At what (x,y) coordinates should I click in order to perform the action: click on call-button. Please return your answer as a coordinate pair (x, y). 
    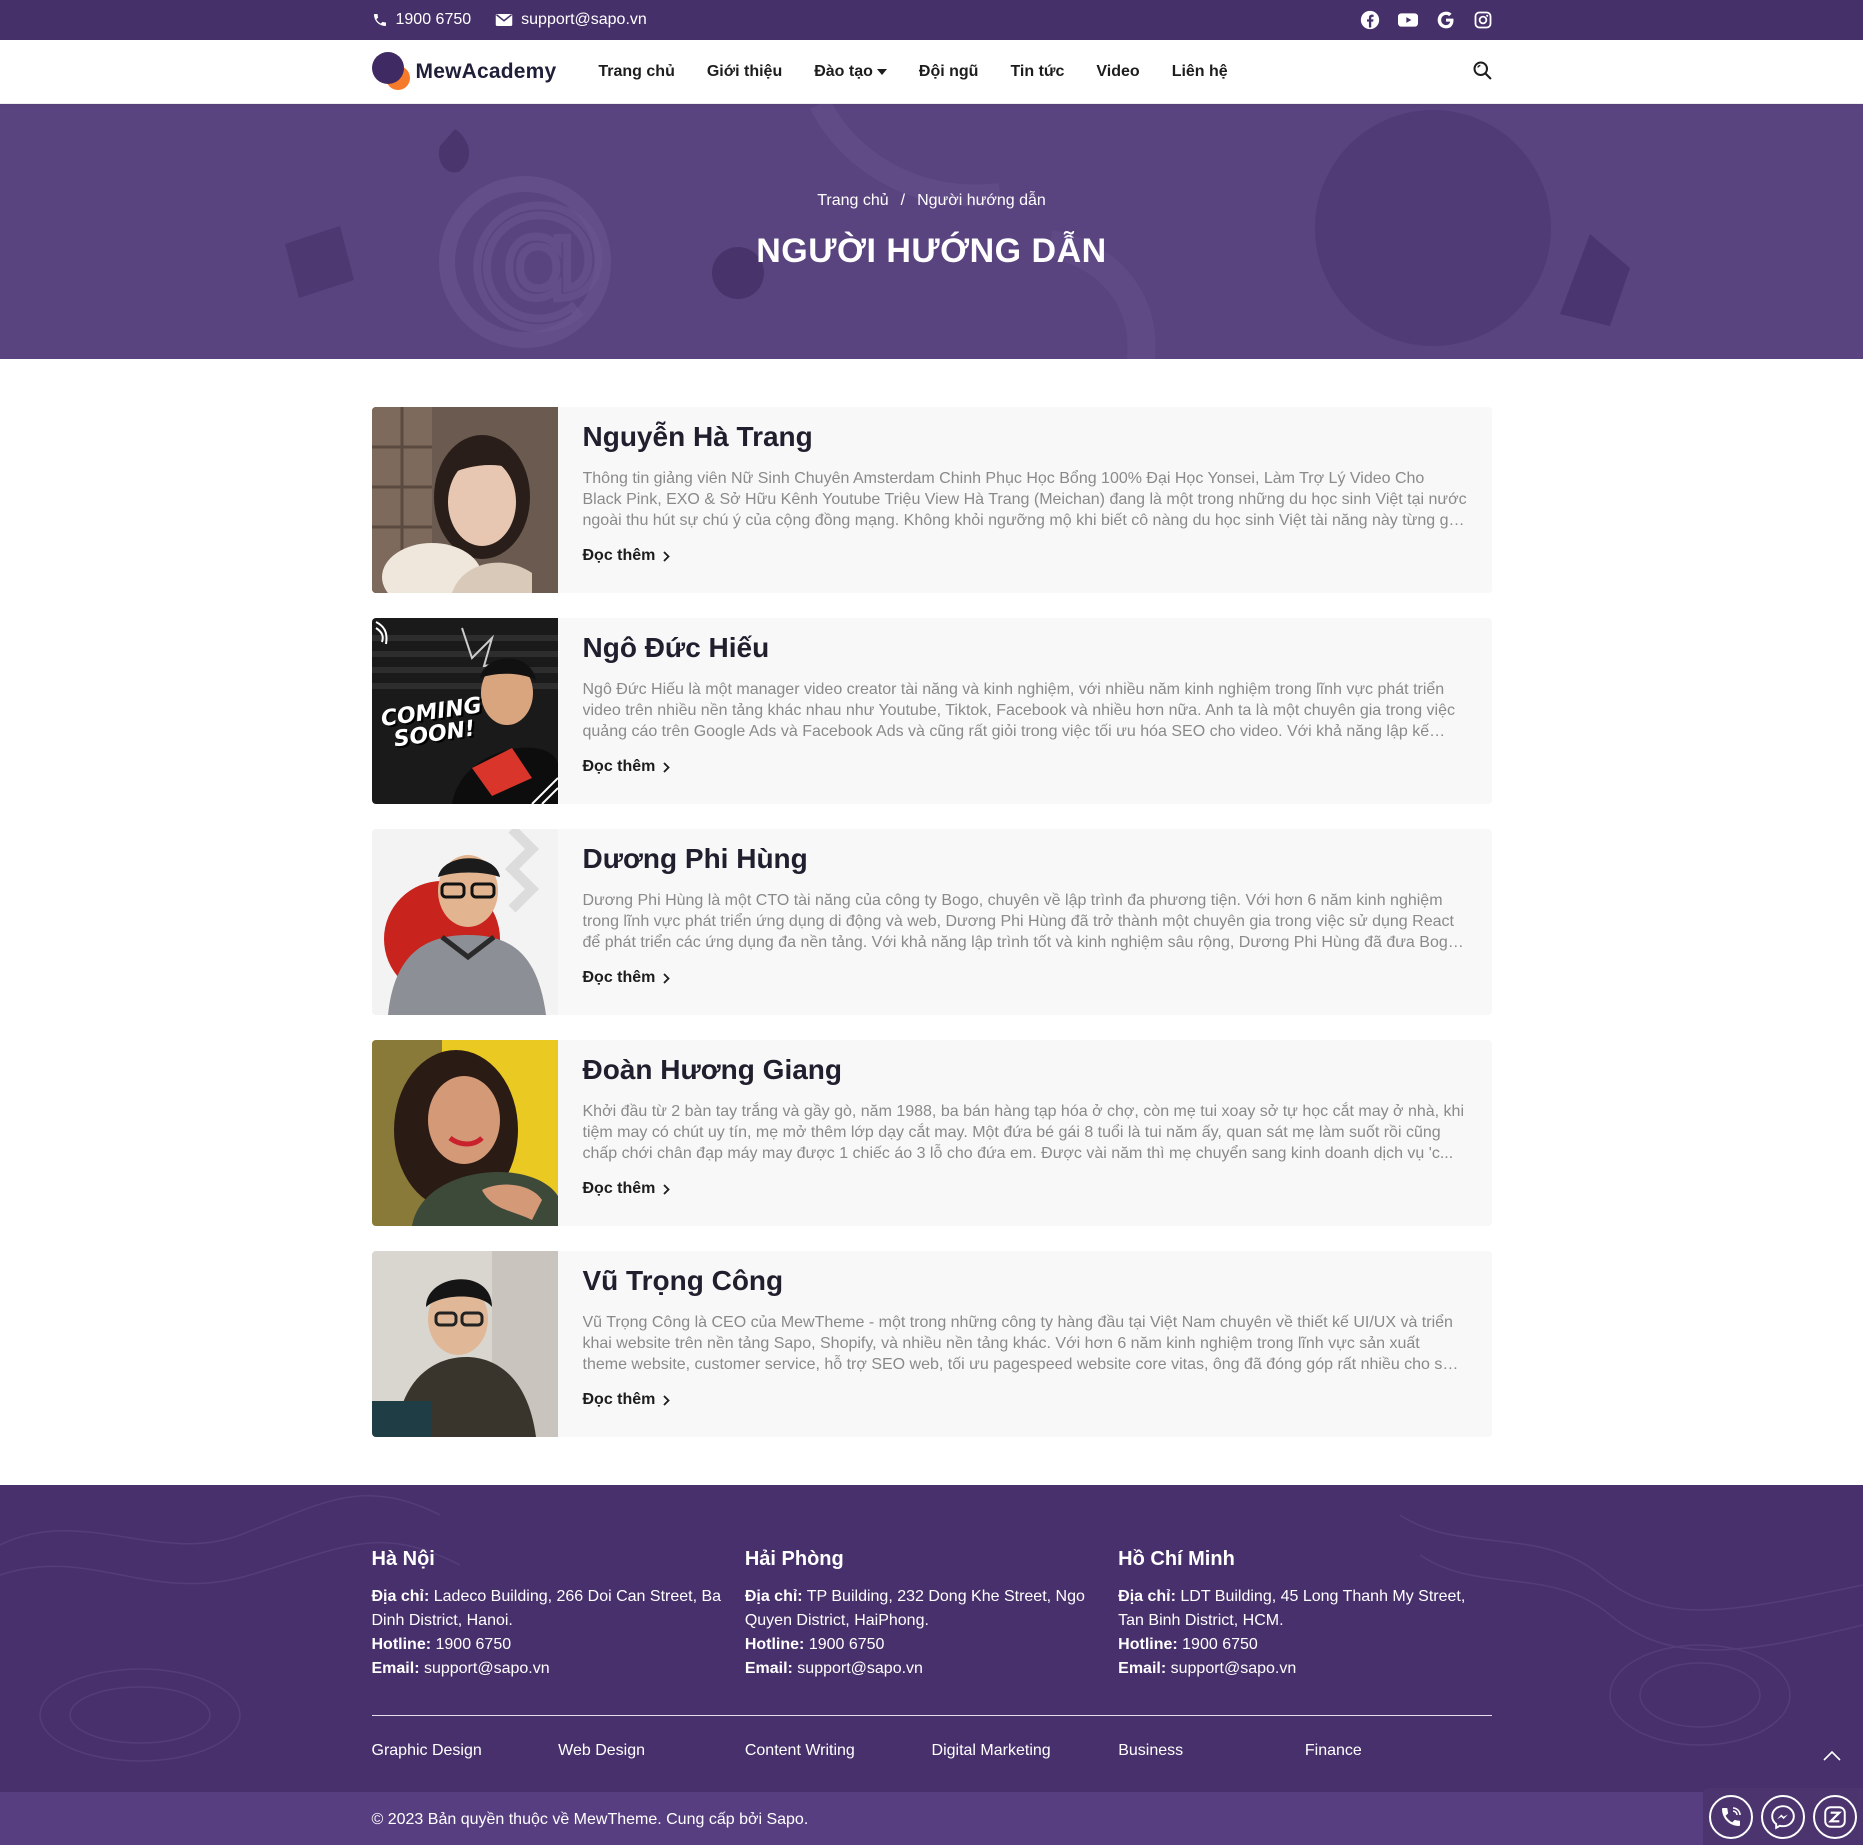
    Looking at the image, I should click on (1731, 1816).